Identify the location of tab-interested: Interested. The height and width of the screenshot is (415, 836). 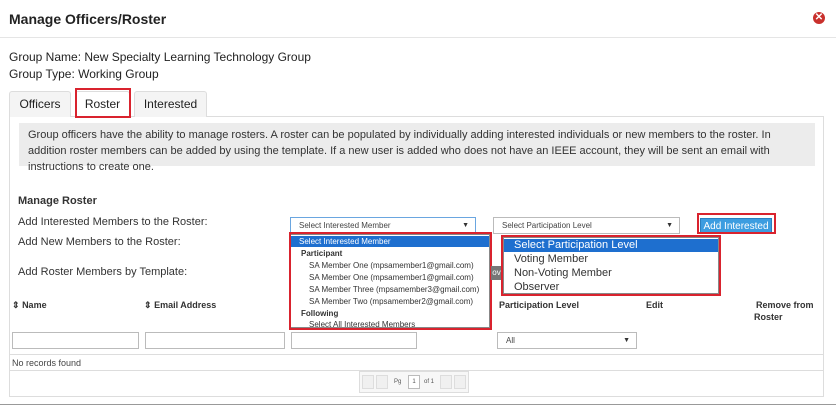
(170, 104).